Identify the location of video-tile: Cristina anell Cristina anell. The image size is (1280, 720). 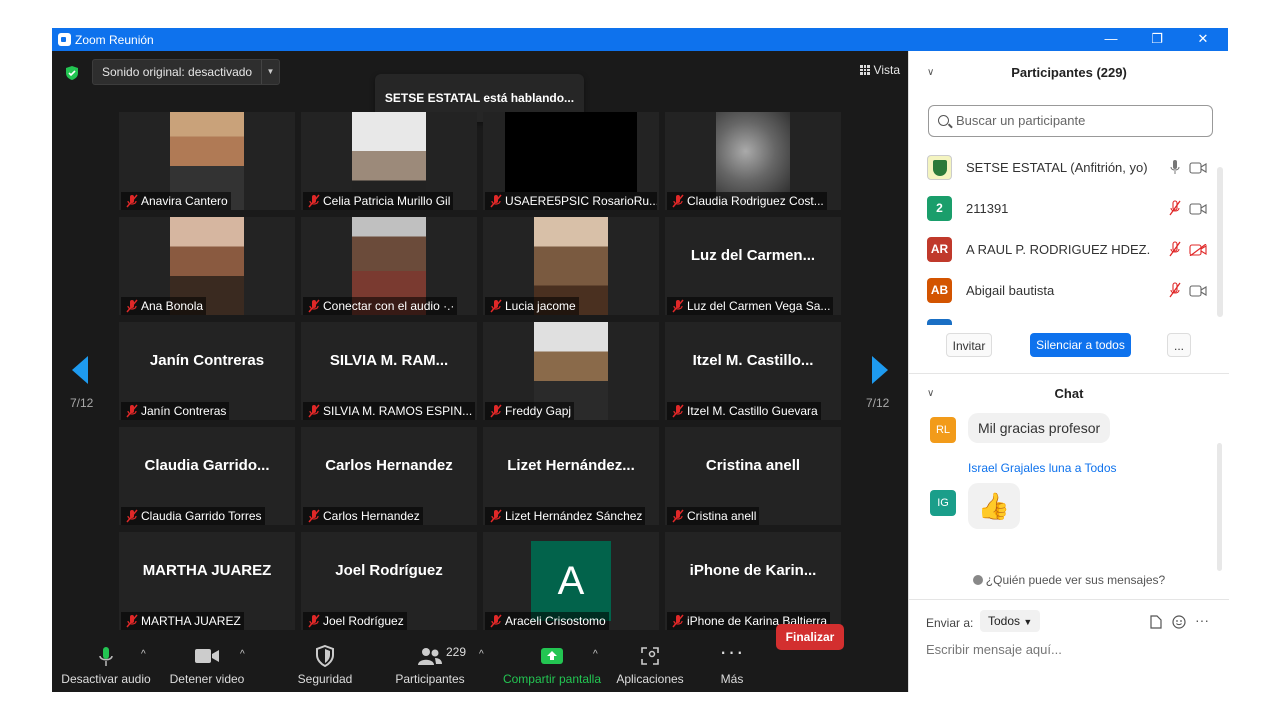
(753, 476).